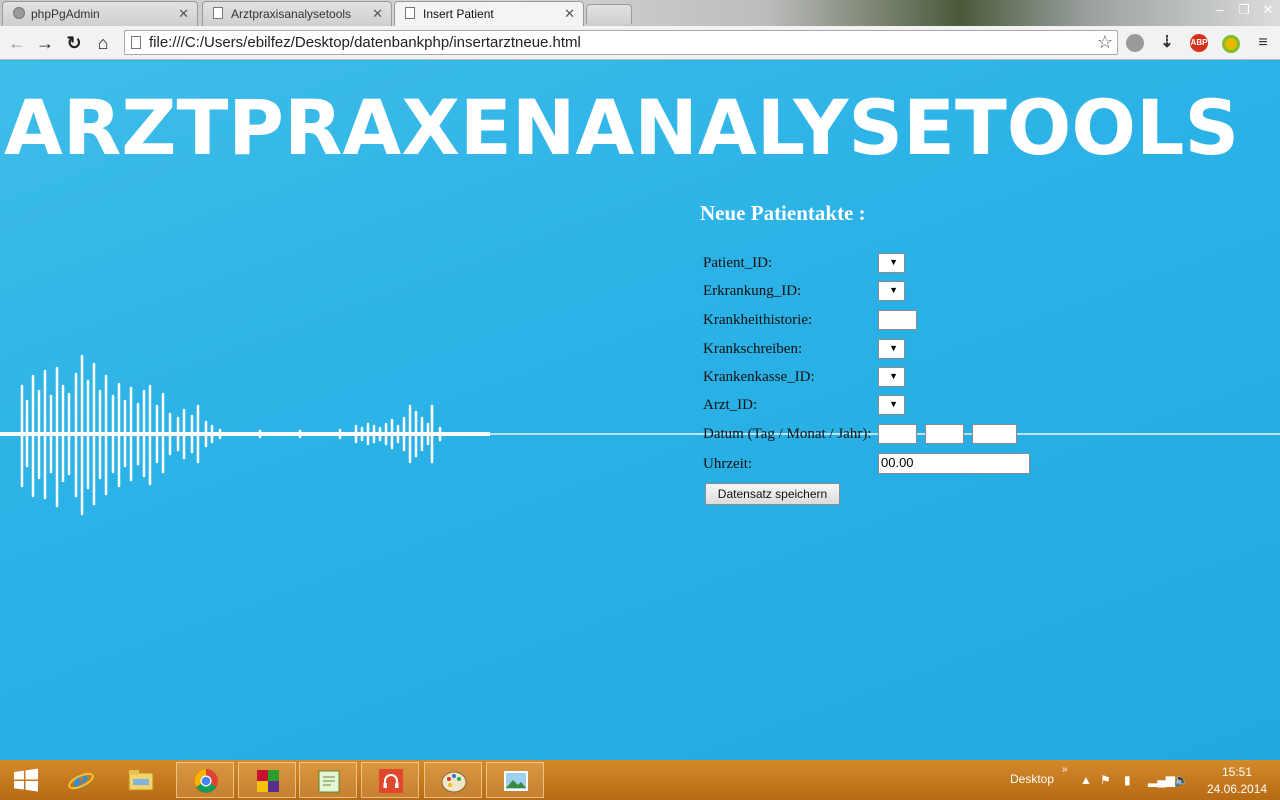 This screenshot has height=800, width=1280. What do you see at coordinates (65, 14) in the screenshot?
I see `tab-label: phpPgAdmin` at bounding box center [65, 14].